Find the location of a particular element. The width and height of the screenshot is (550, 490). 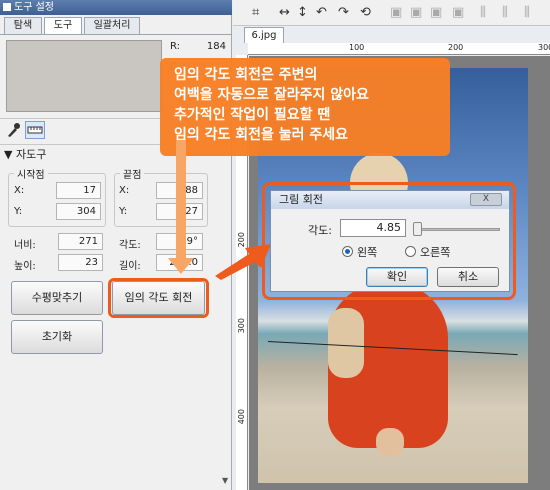

callout-text-line: 추가적인 작업이 필요할 땐 is located at coordinates (252, 115).